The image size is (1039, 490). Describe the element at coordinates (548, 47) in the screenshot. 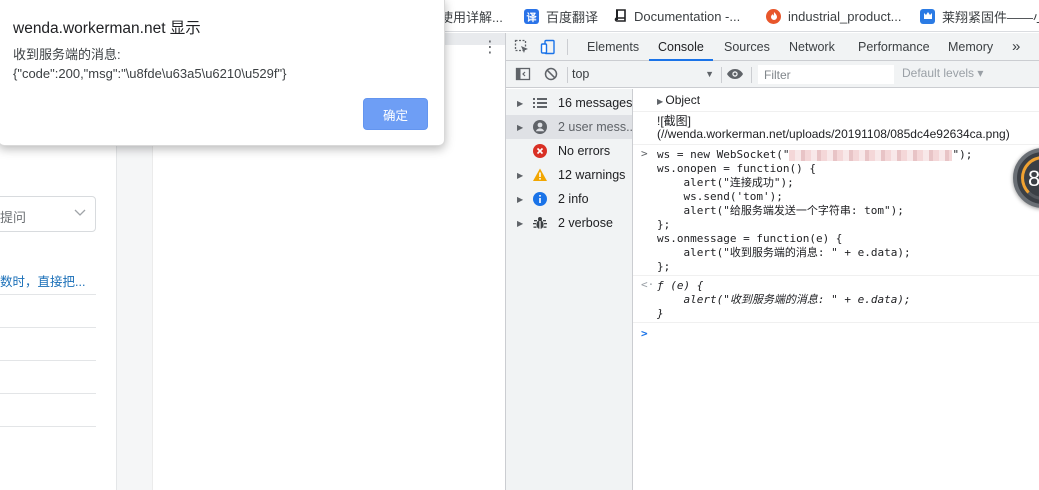

I see `device-toolbar-icon` at that location.